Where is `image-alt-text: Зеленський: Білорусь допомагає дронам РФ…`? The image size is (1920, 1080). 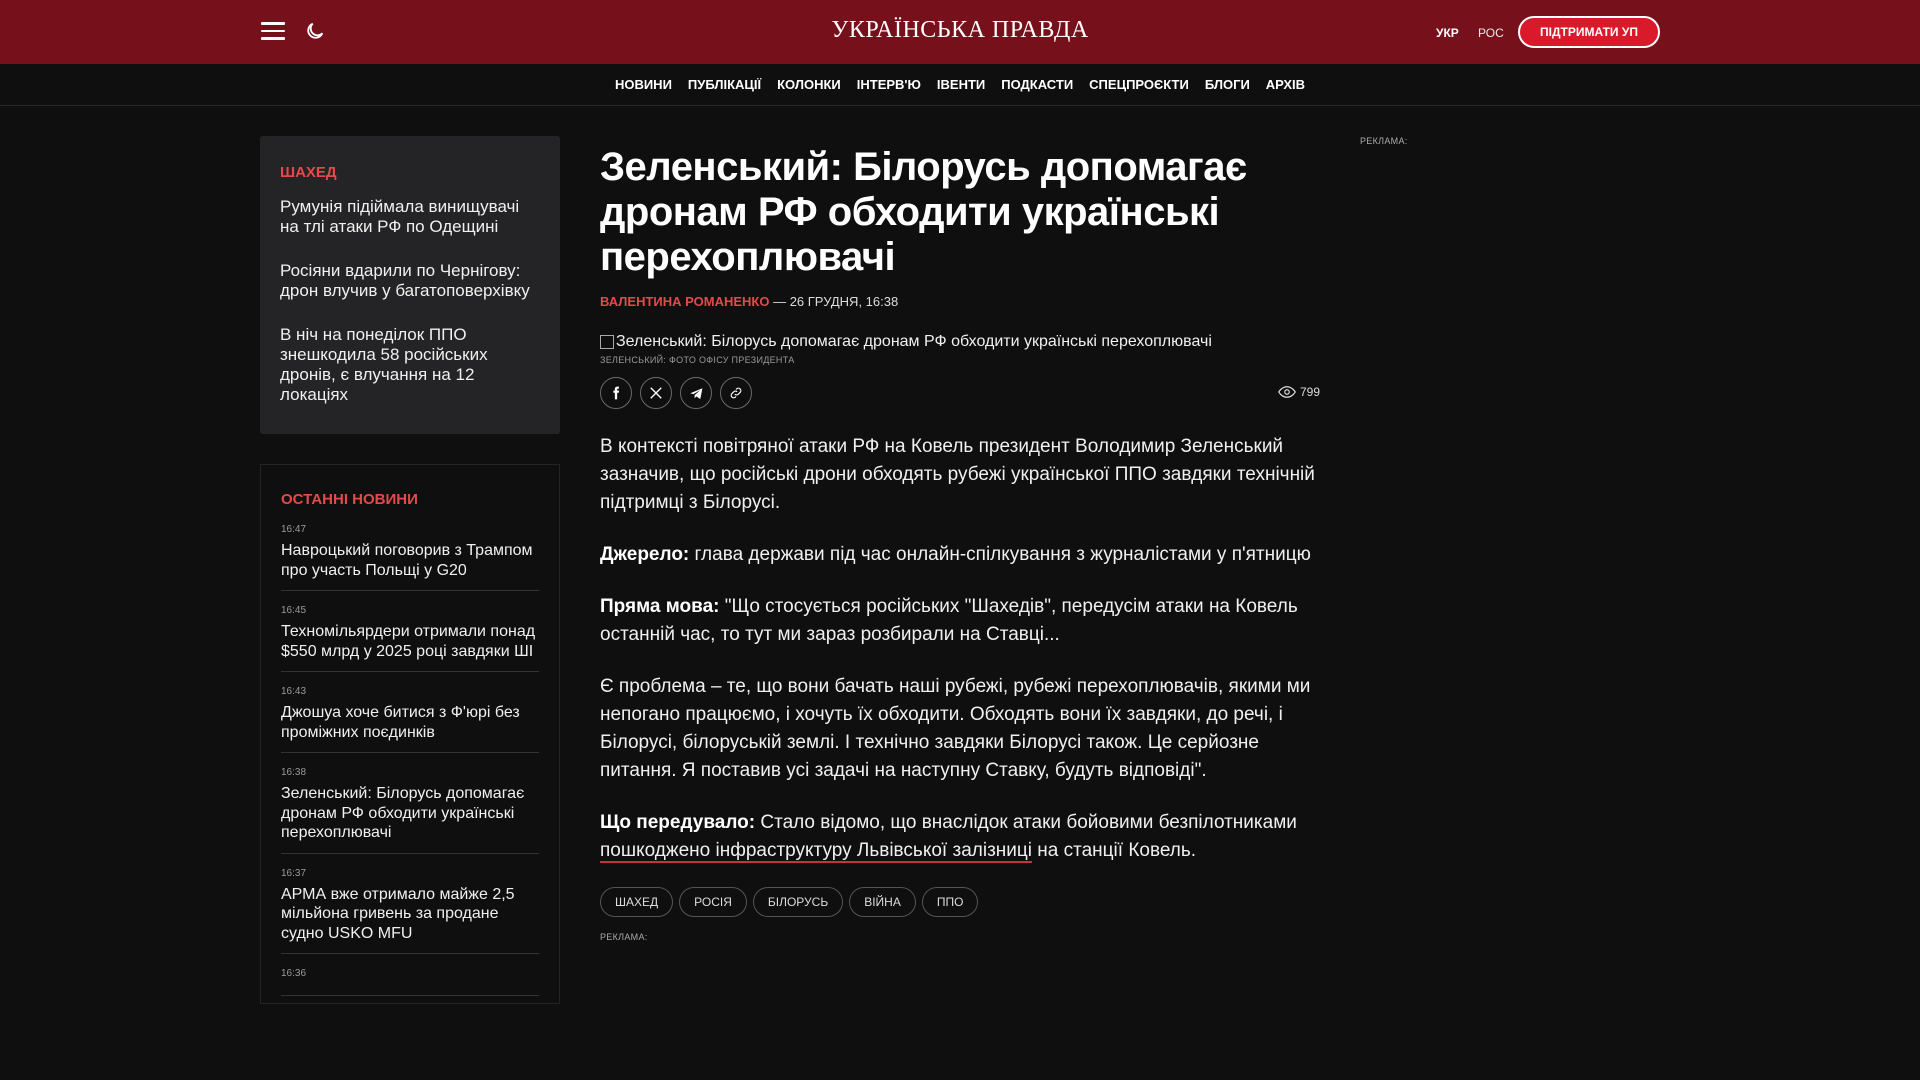 image-alt-text: Зеленський: Білорусь допомагає дронам РФ… is located at coordinates (914, 341).